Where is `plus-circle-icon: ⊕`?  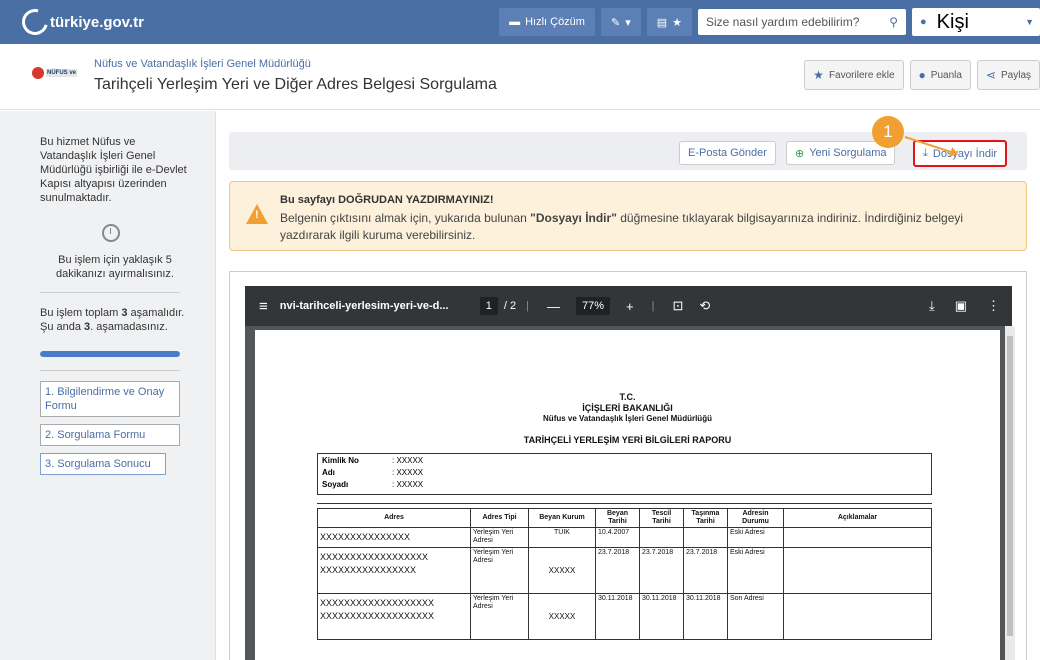 plus-circle-icon: ⊕ is located at coordinates (800, 153).